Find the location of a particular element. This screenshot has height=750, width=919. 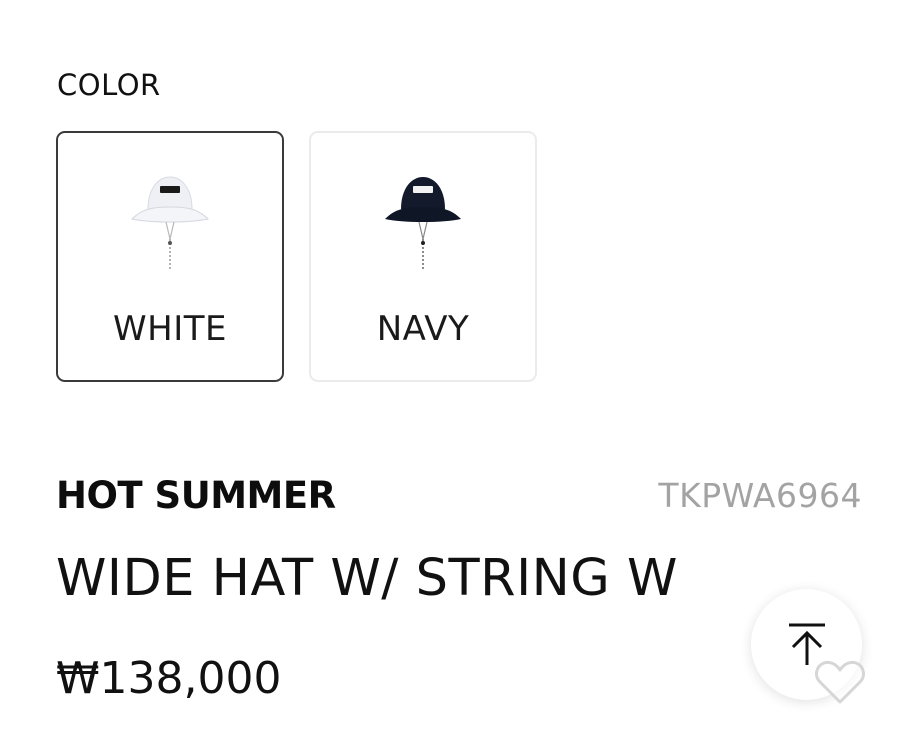

color-option-label: WHITE is located at coordinates (170, 329).